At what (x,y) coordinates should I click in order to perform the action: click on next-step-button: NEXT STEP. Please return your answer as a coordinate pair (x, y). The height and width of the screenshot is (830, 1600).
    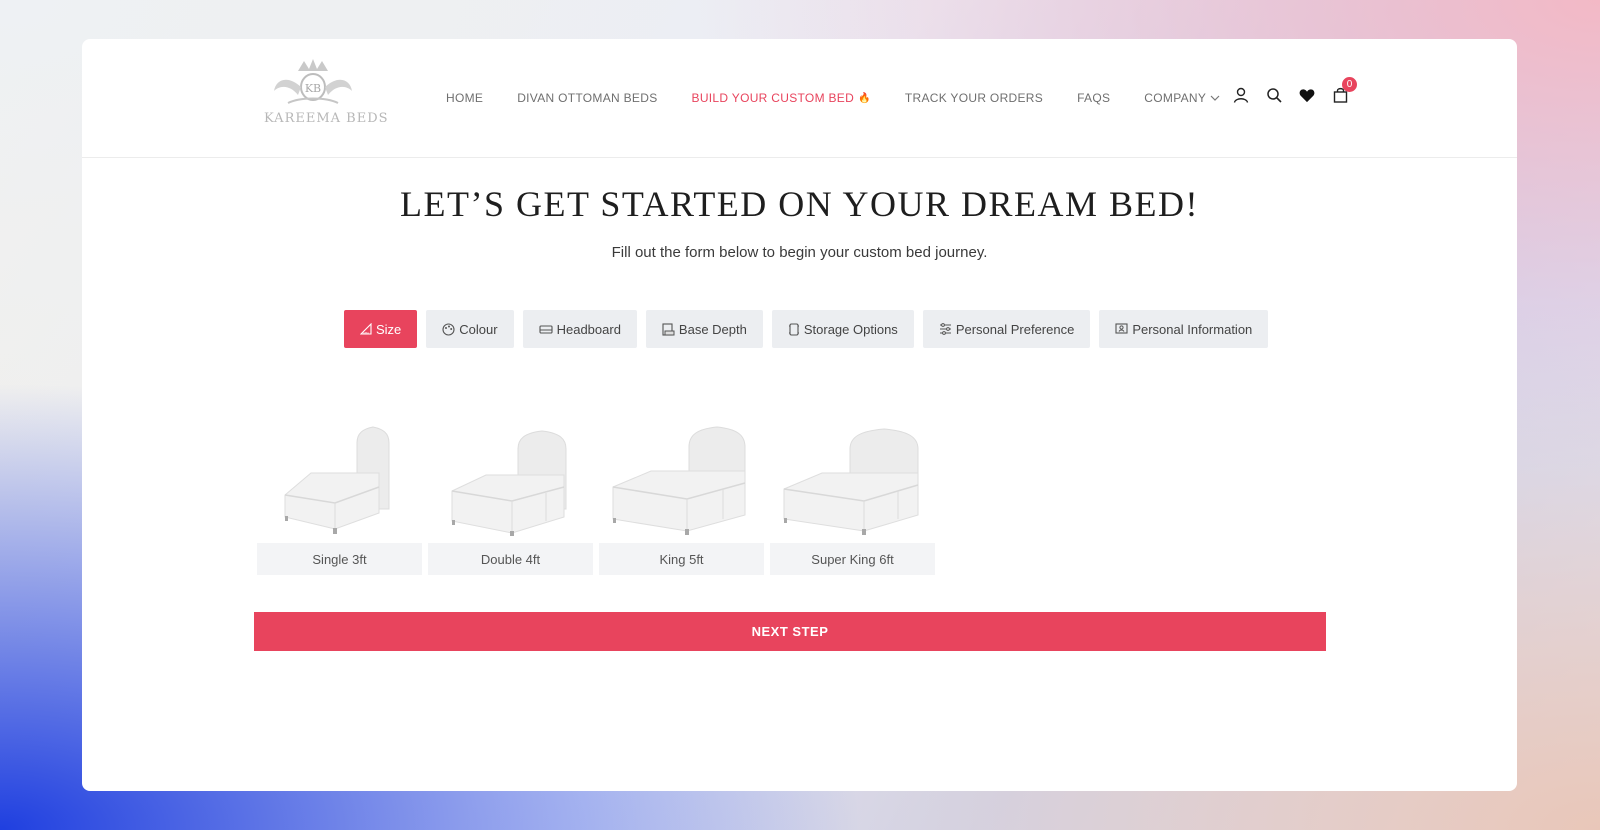
    Looking at the image, I should click on (790, 631).